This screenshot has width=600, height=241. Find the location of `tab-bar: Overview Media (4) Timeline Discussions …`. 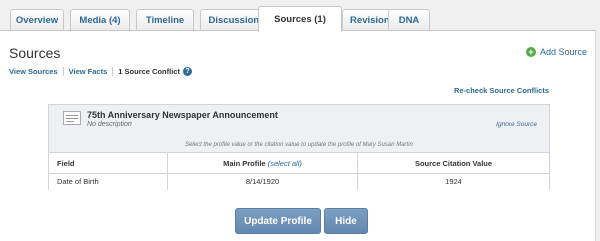

tab-bar: Overview Media (4) Timeline Discussions … is located at coordinates (300, 16).